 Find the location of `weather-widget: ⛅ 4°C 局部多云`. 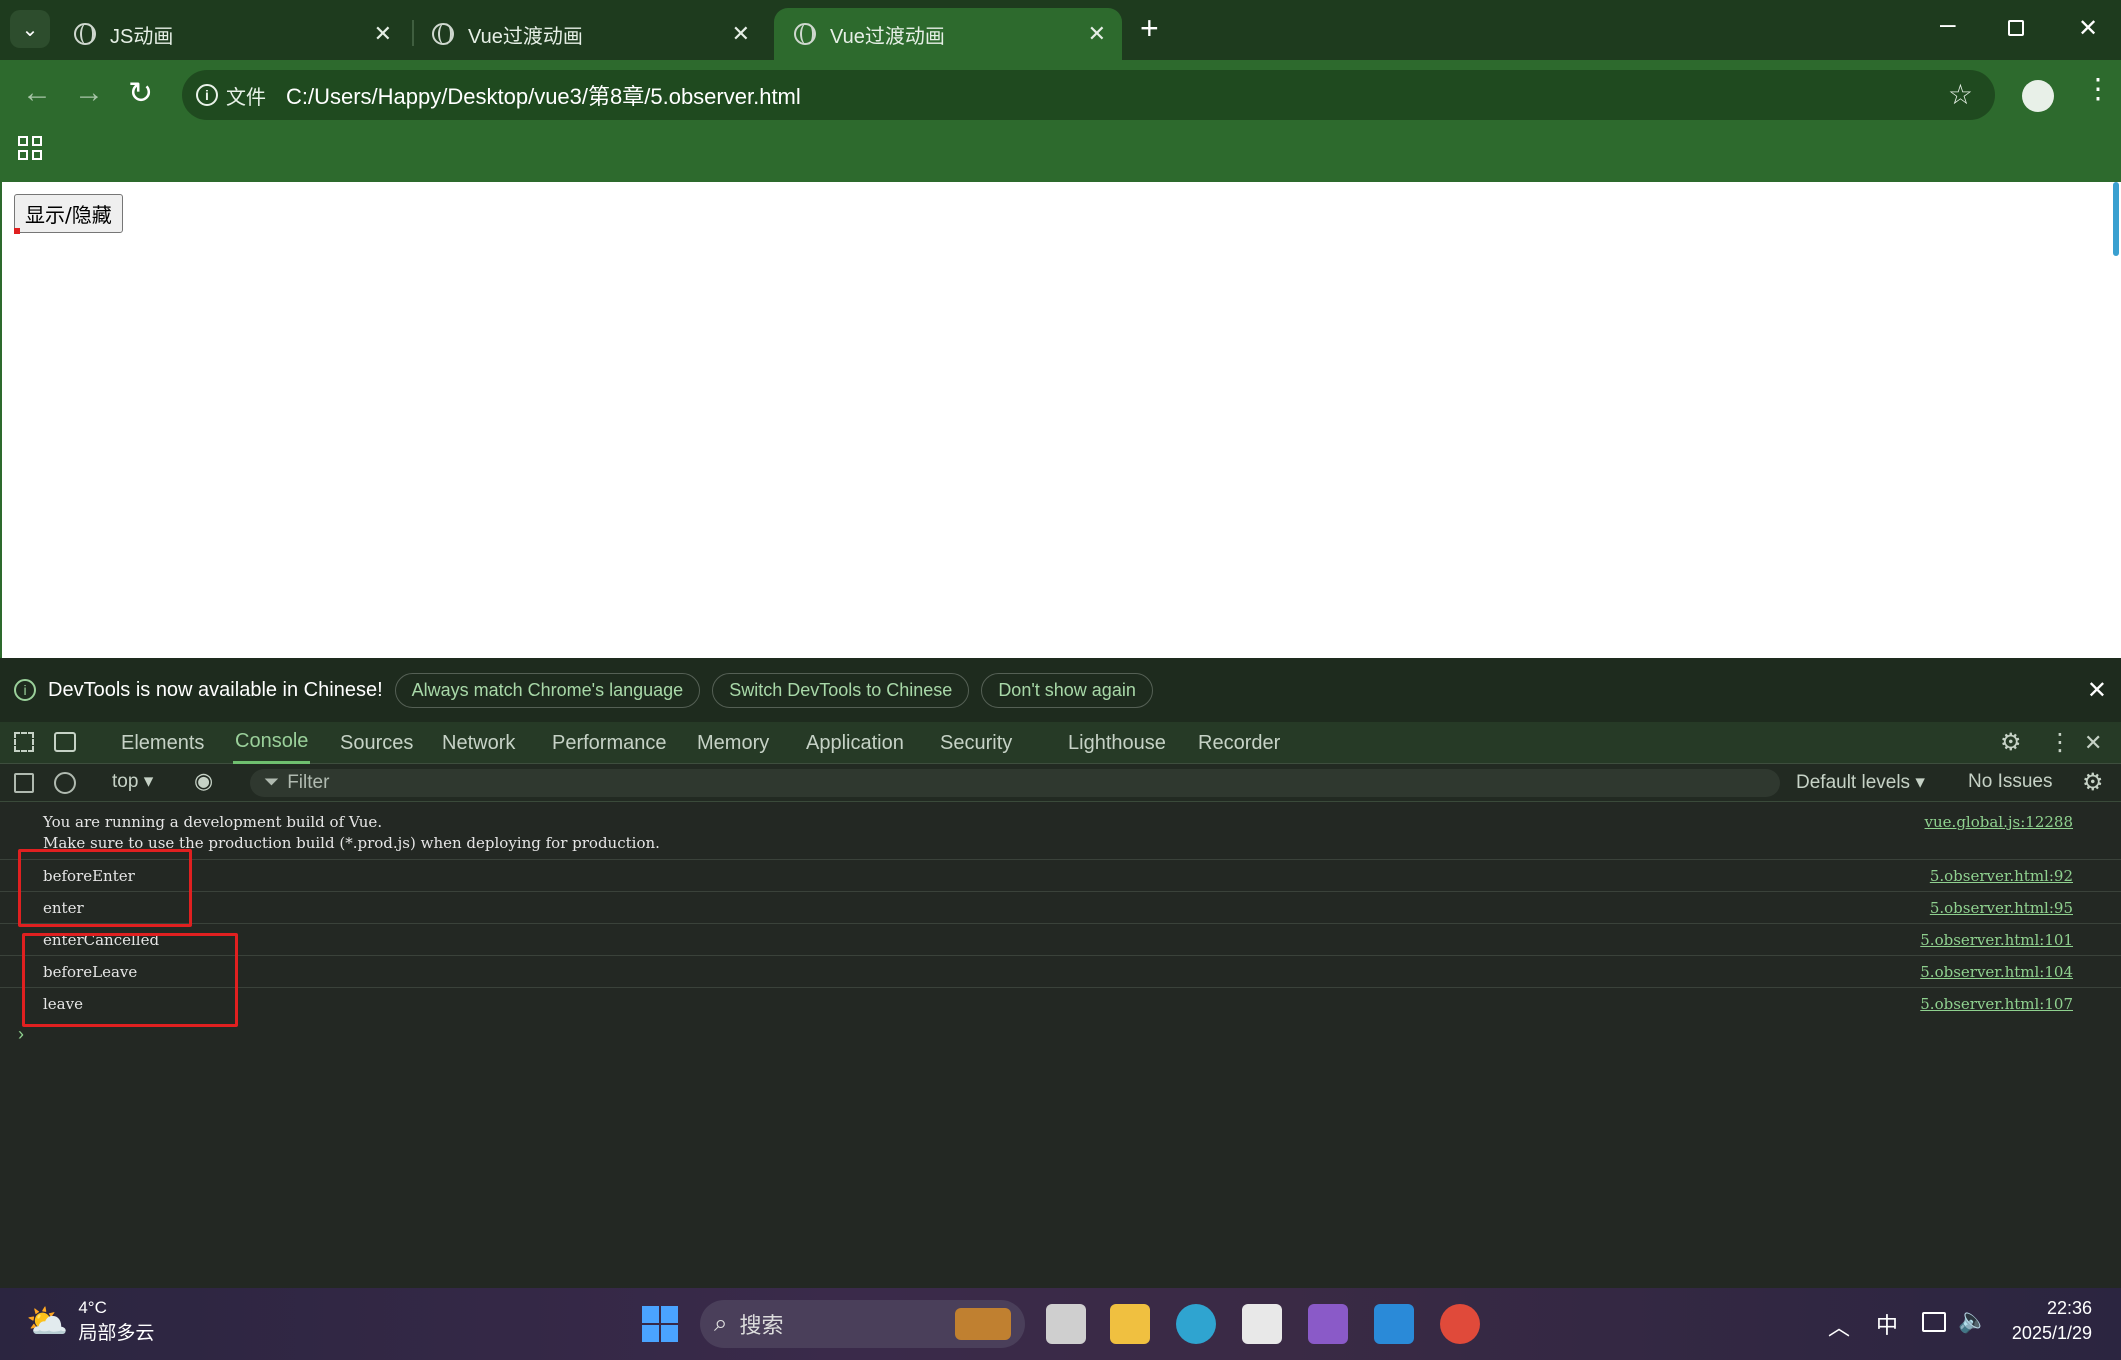

weather-widget: ⛅ 4°C 局部多云 is located at coordinates (90, 1321).